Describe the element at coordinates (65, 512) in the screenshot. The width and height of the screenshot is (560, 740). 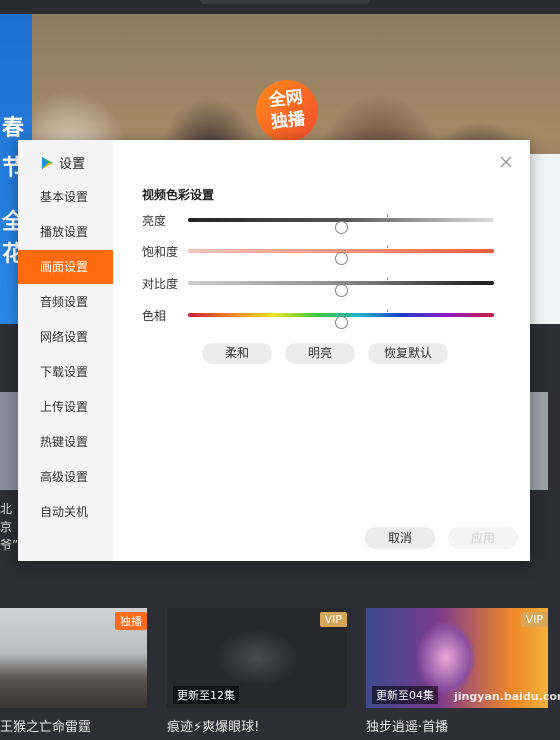
I see `sidebar-item: 自动关机` at that location.